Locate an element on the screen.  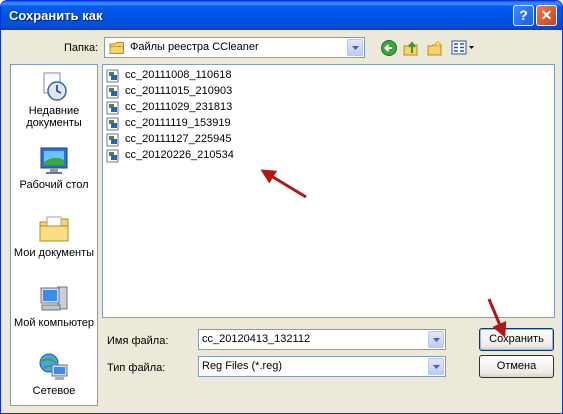
arrow-to-save-button is located at coordinates (497, 318).